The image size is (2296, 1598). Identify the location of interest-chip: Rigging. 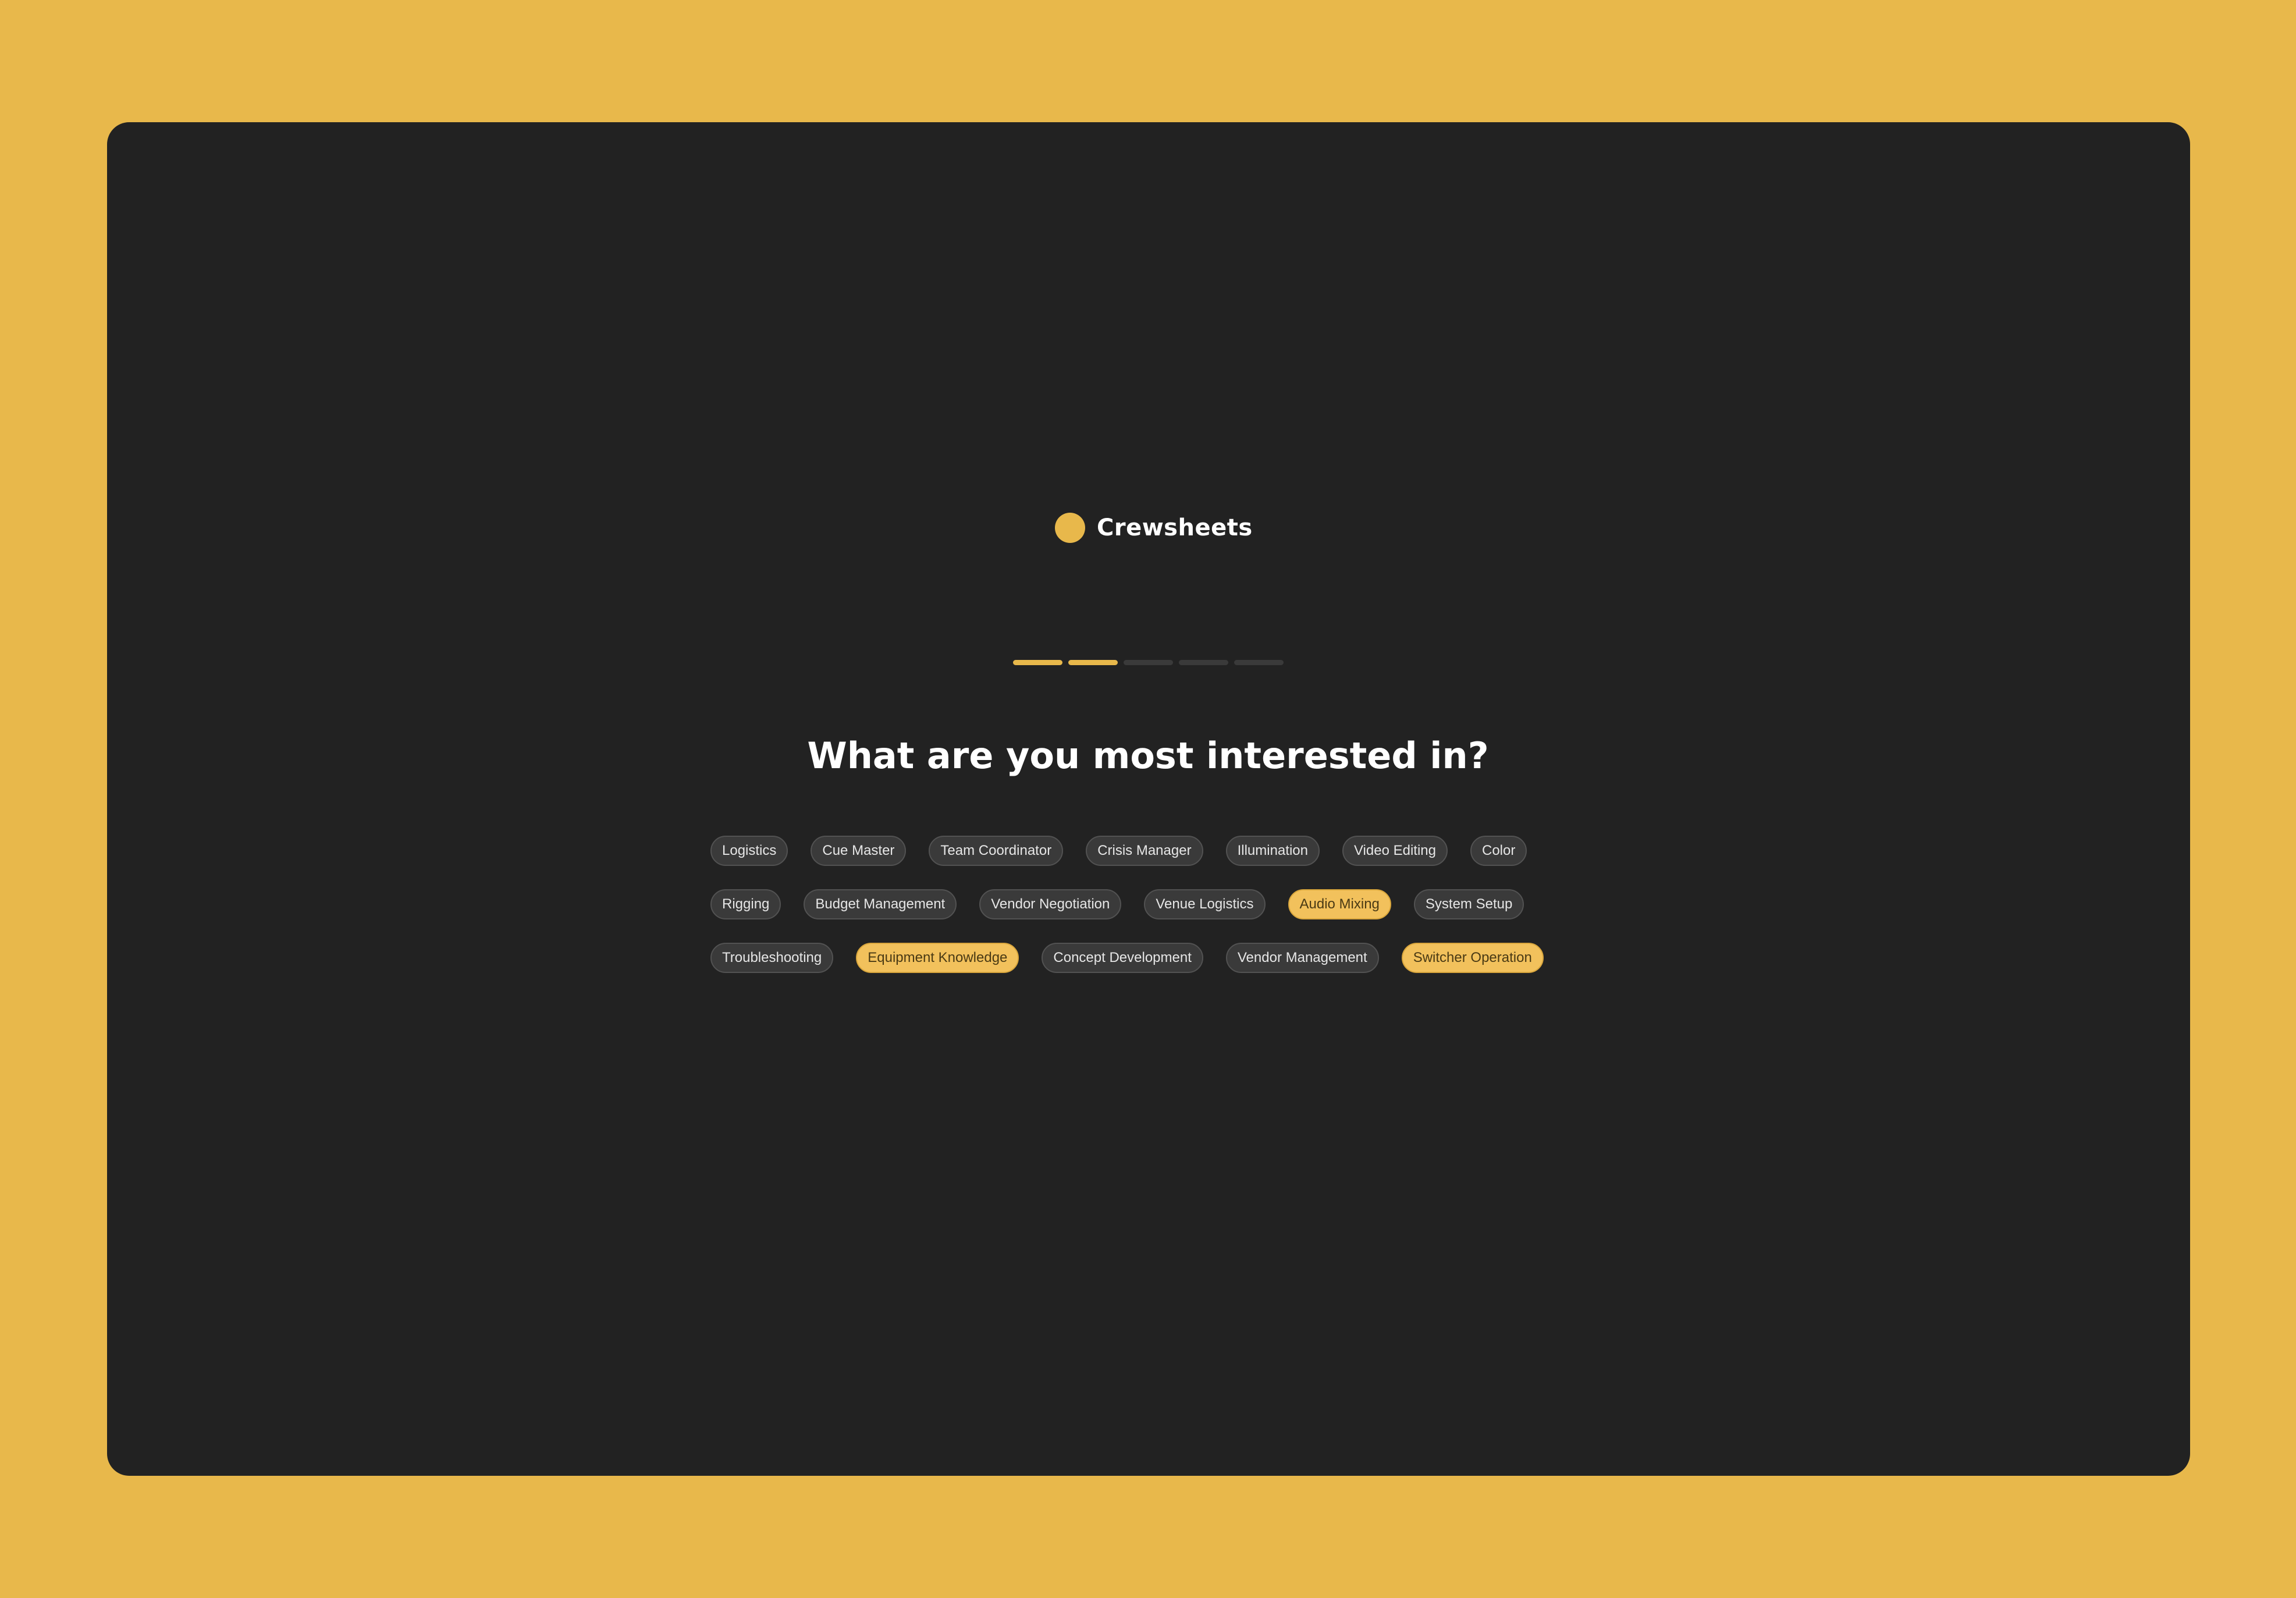
(746, 904).